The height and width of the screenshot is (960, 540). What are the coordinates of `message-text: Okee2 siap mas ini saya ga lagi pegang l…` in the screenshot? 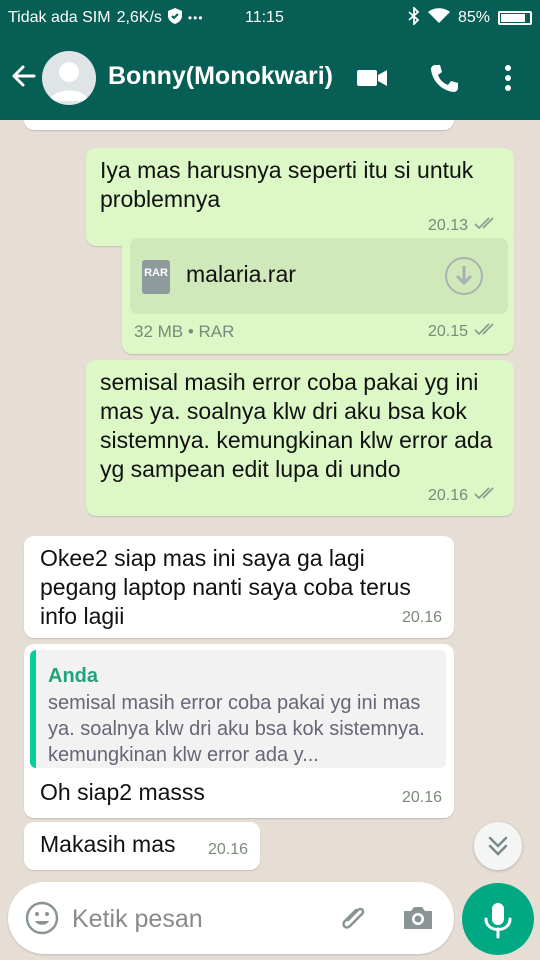 It's located at (225, 587).